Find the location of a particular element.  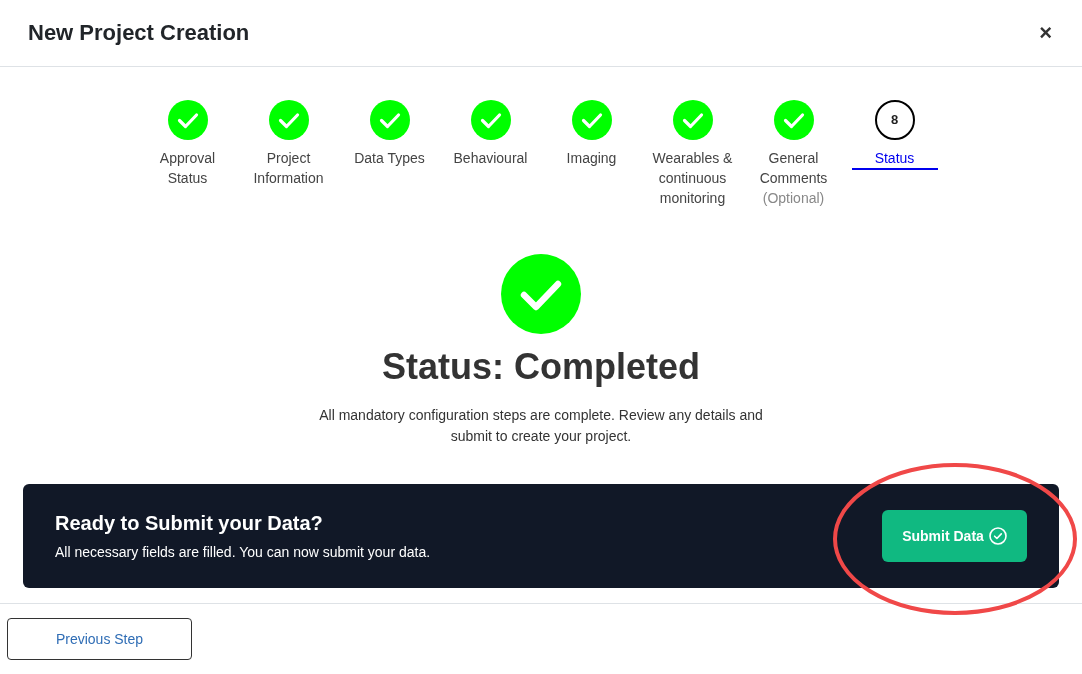

dialog-title: New Project Creation is located at coordinates (139, 33).